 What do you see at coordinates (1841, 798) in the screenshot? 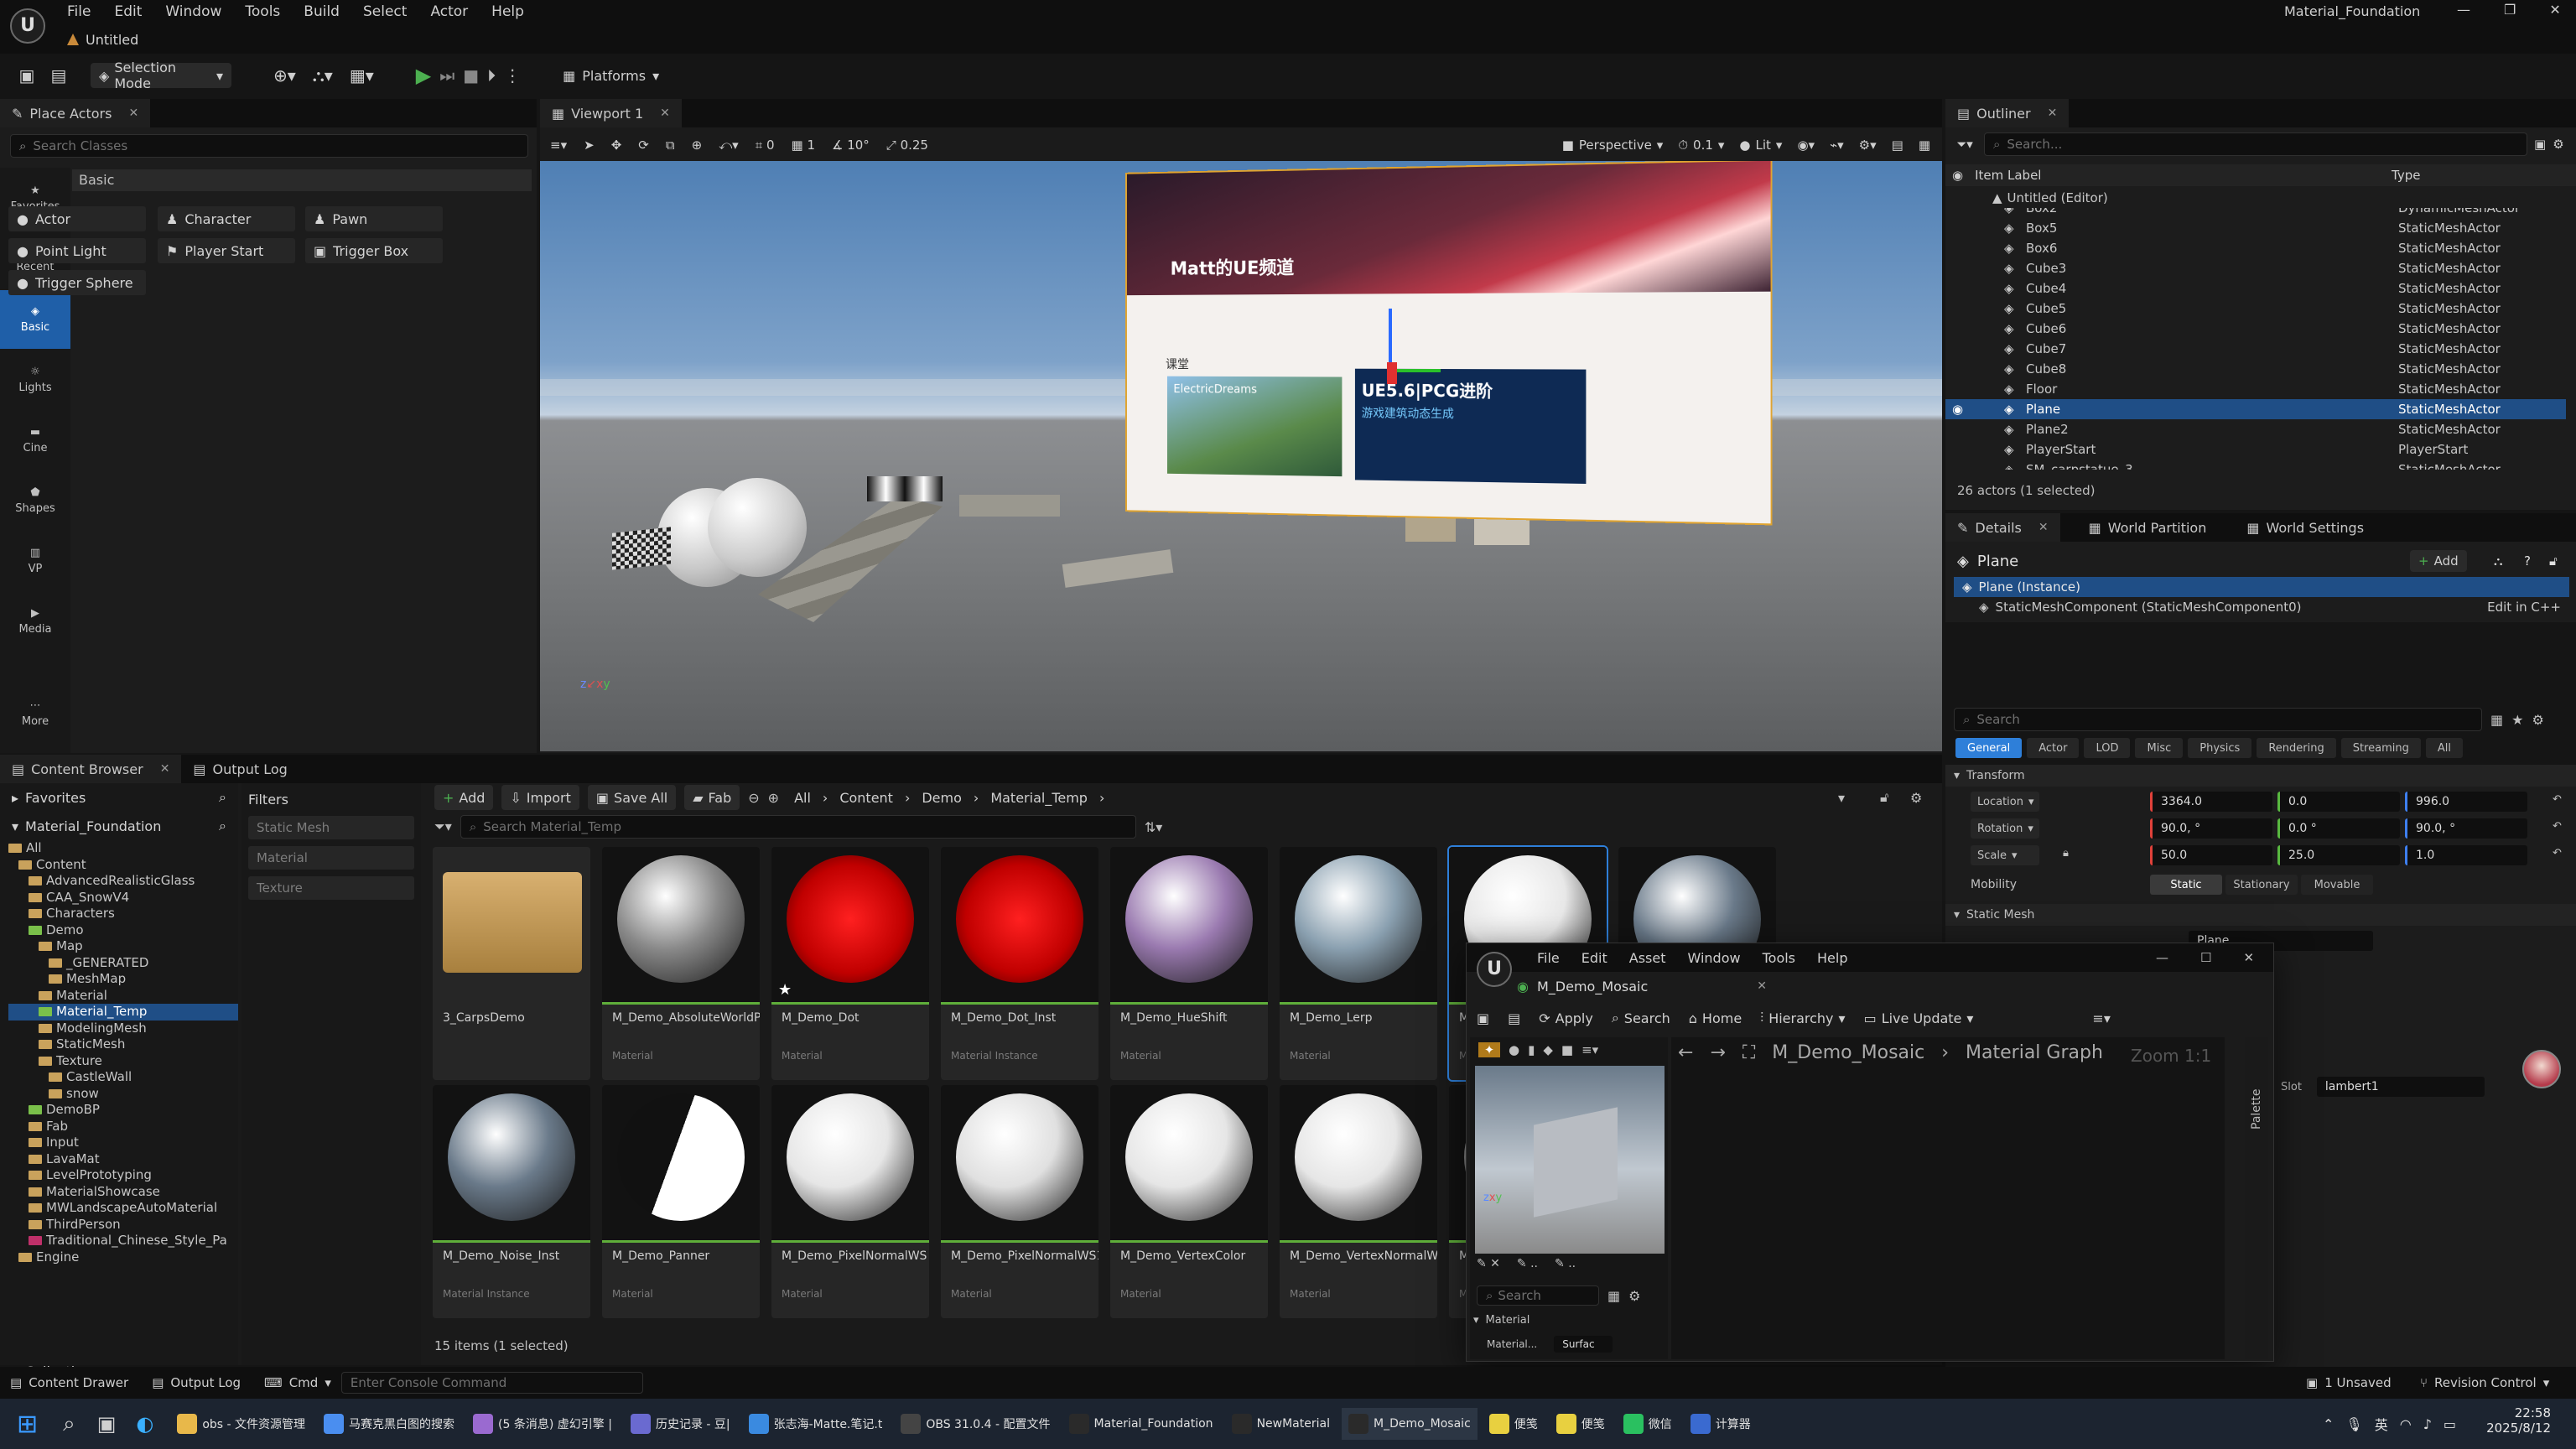
I see `chevron-down-icon: ▾` at bounding box center [1841, 798].